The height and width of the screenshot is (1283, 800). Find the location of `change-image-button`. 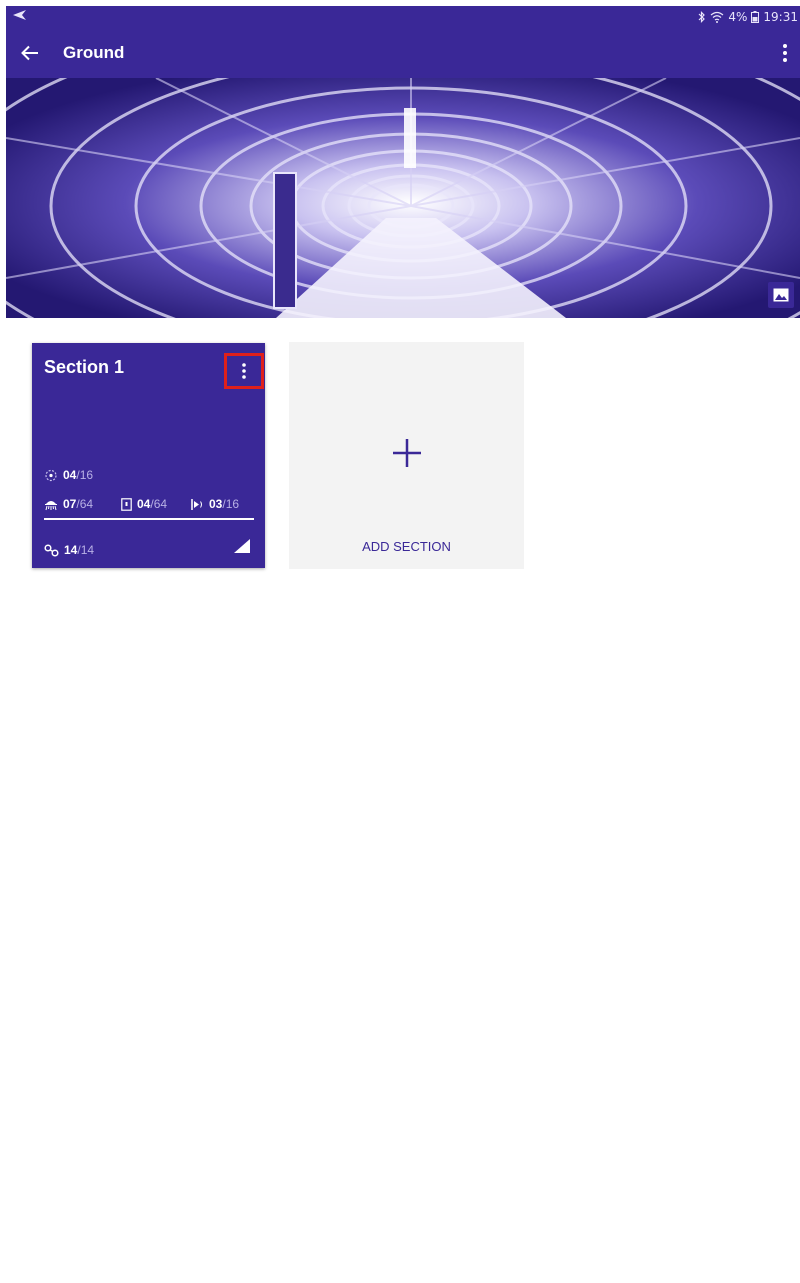

change-image-button is located at coordinates (781, 295).